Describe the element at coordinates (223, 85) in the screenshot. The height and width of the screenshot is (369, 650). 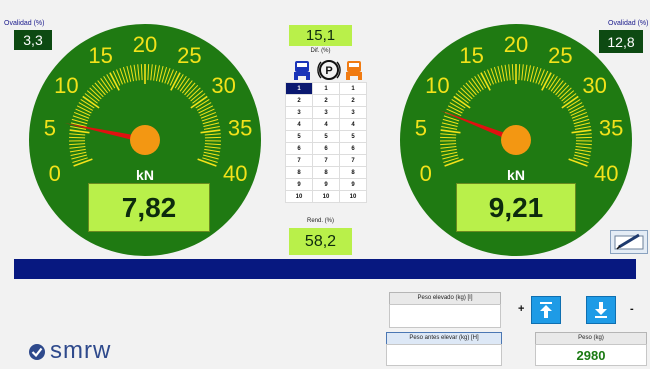
I see `left-scale-label: 30` at that location.